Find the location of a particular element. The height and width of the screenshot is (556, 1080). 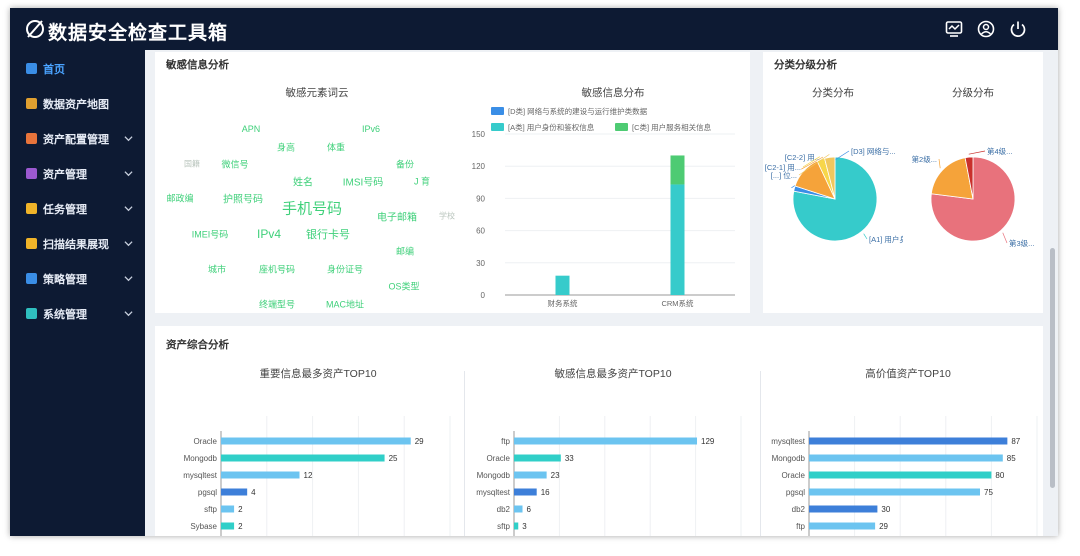

sidebar-item-scan-results: 扫描结果展现 is located at coordinates (77, 243).